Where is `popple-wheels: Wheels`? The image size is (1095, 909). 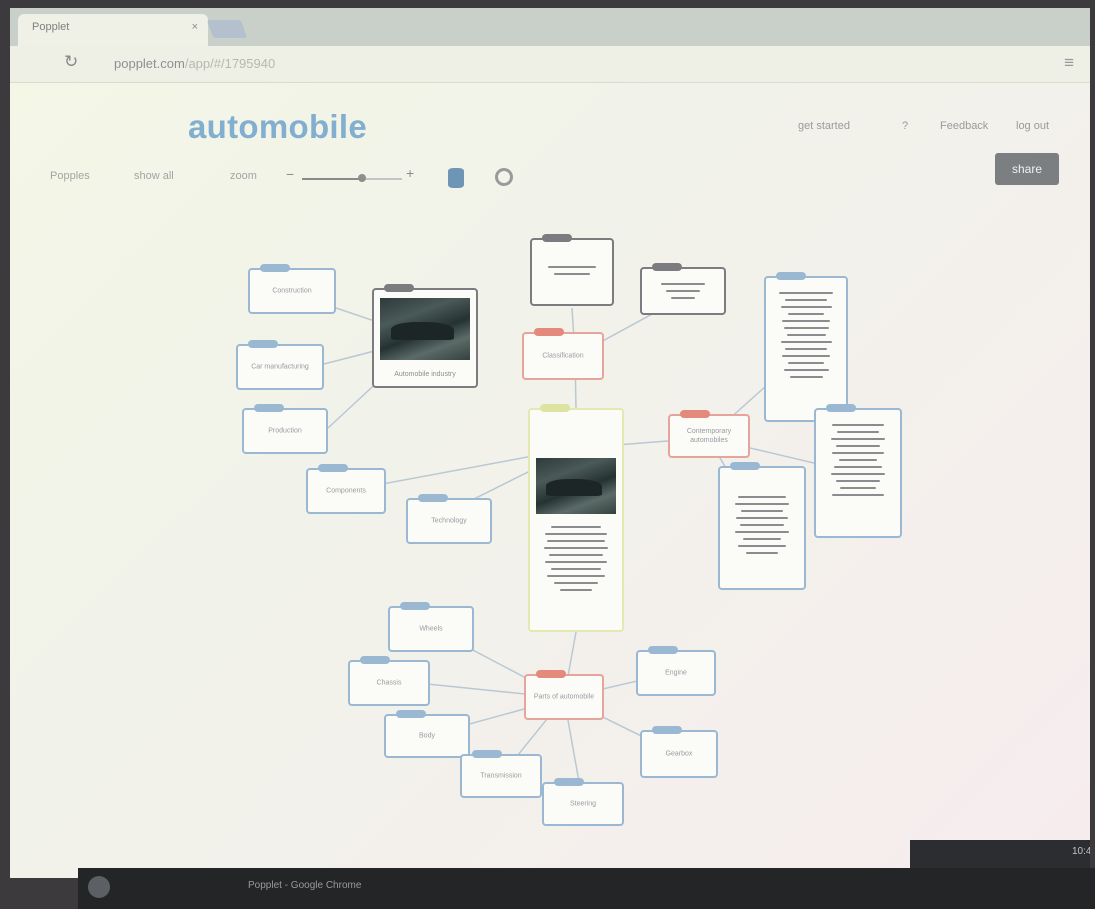
popple-wheels: Wheels is located at coordinates (431, 627).